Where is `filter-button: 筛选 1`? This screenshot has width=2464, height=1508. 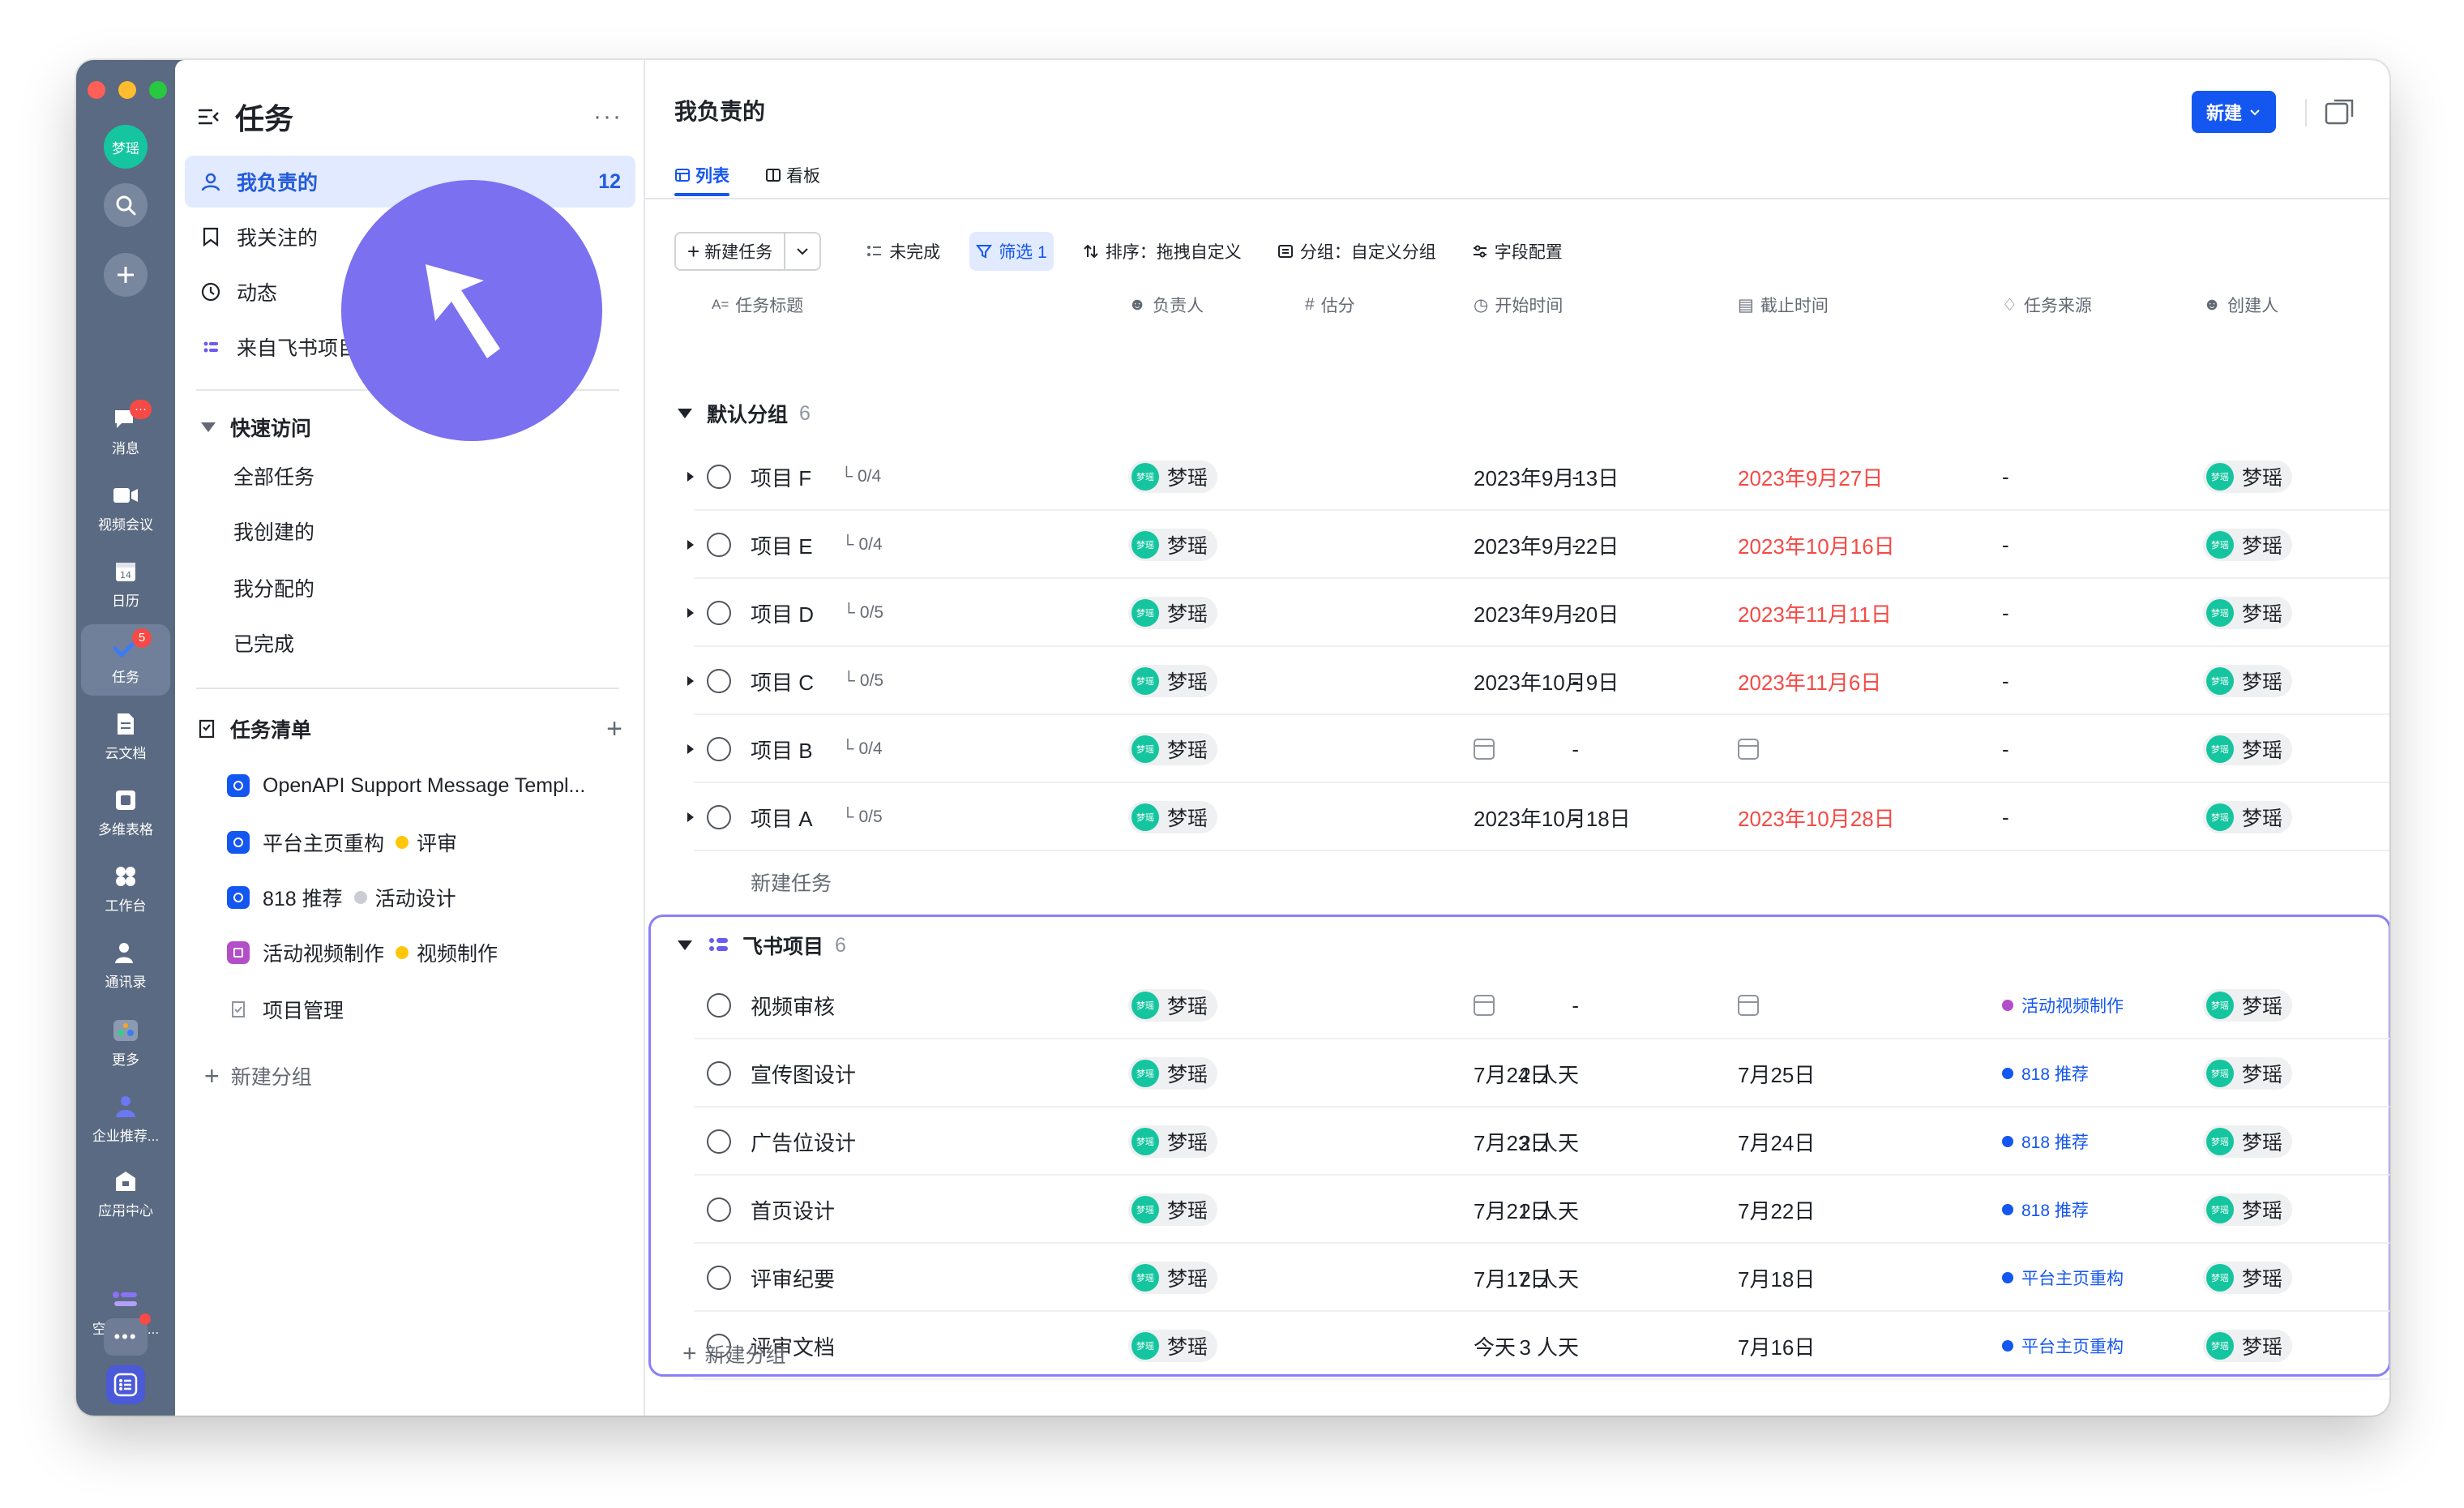 filter-button: 筛选 1 is located at coordinates (1011, 251).